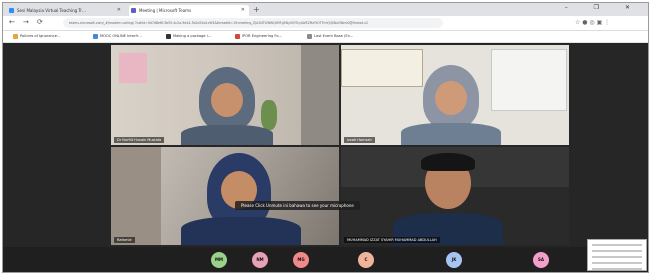  Describe the element at coordinates (256, 10) in the screenshot. I see `new-tab-button: +` at that location.